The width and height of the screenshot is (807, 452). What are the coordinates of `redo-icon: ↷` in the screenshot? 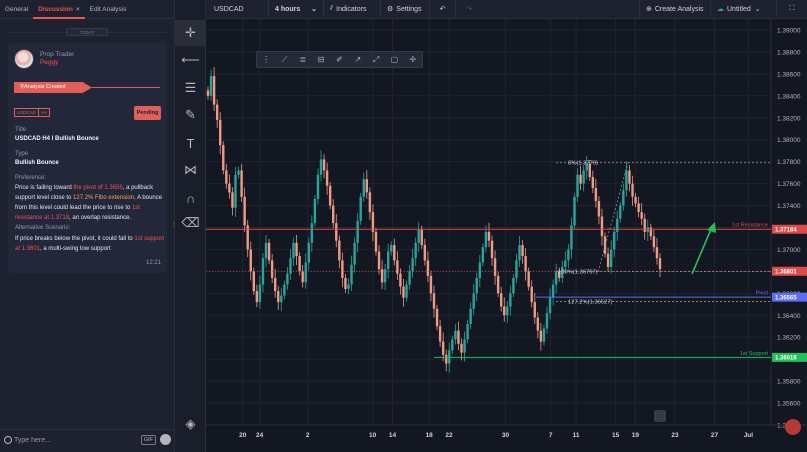 It's located at (469, 9).